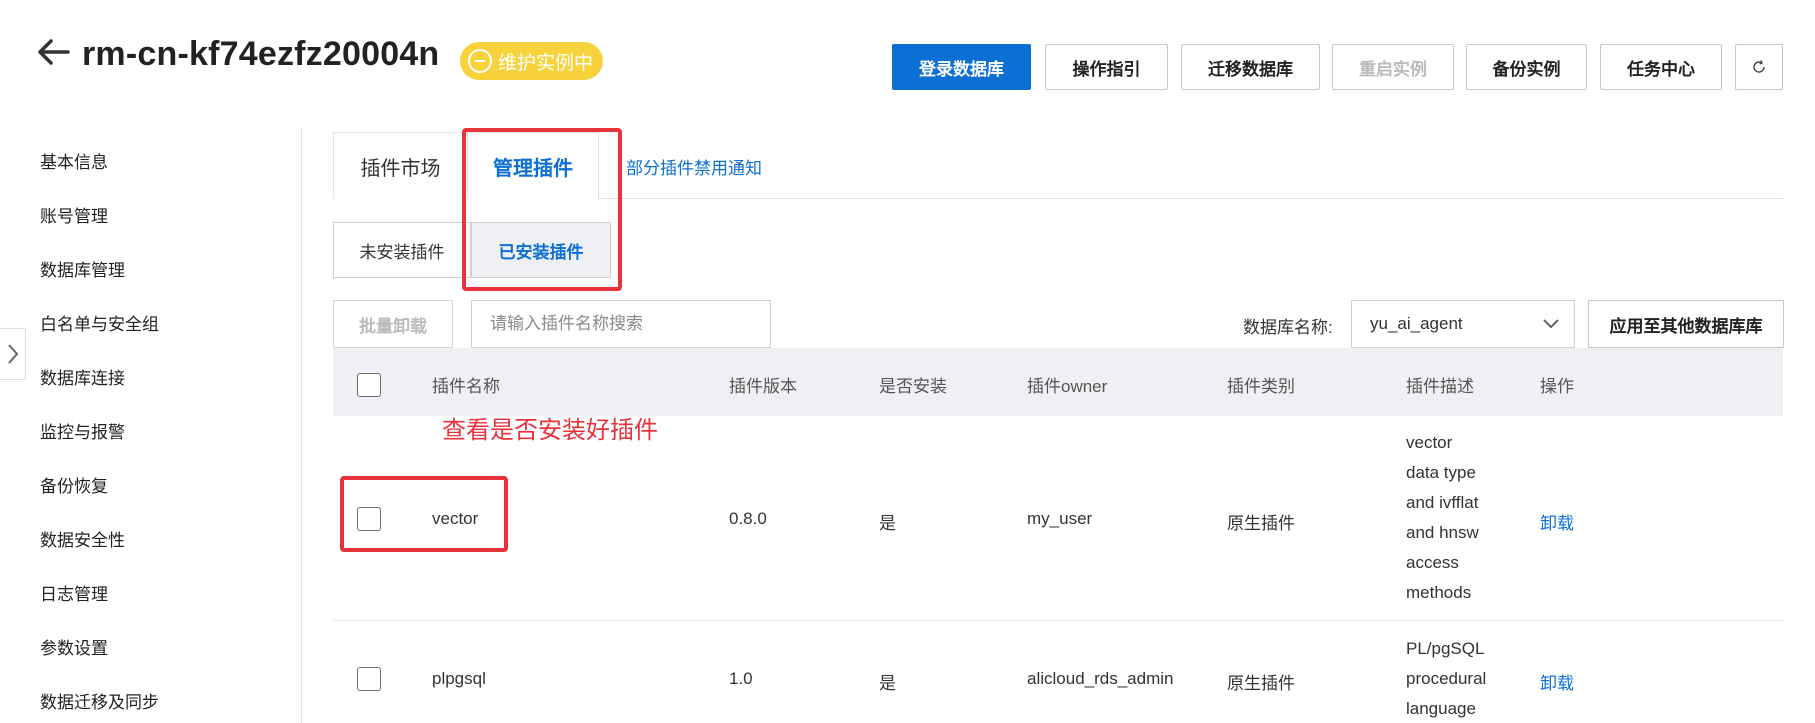 This screenshot has height=723, width=1815. Describe the element at coordinates (466, 386) in the screenshot. I see `header-plugin-name: 插件名称` at that location.